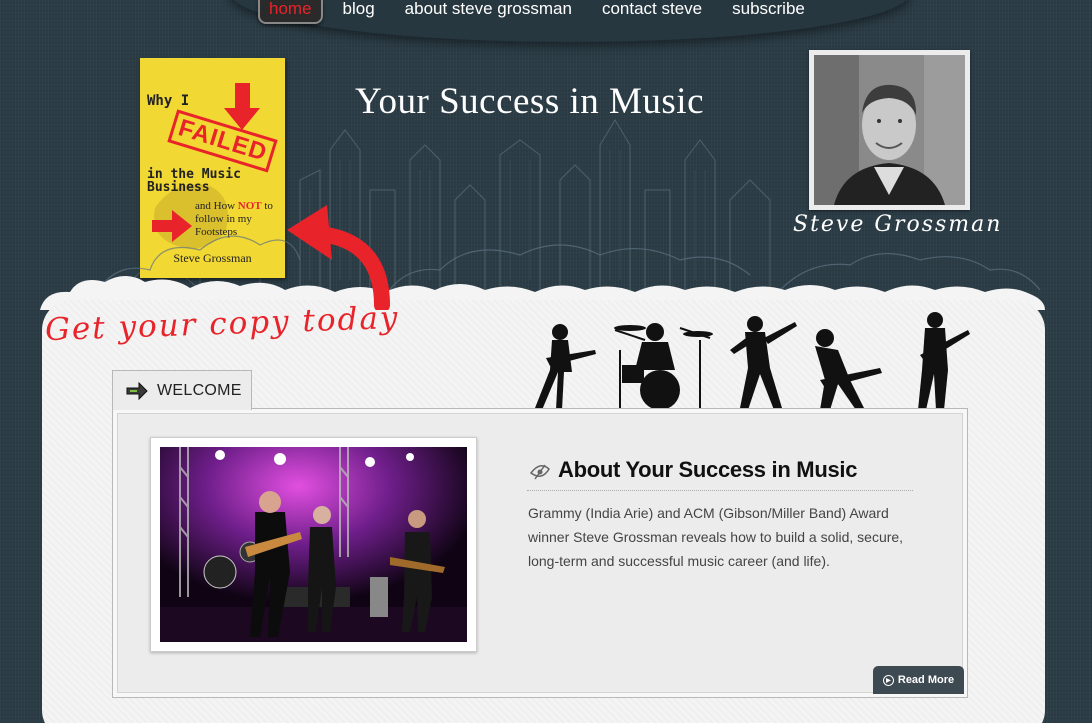 The height and width of the screenshot is (723, 1092). Describe the element at coordinates (168, 101) in the screenshot. I see `book-title-line-1: Why I` at that location.